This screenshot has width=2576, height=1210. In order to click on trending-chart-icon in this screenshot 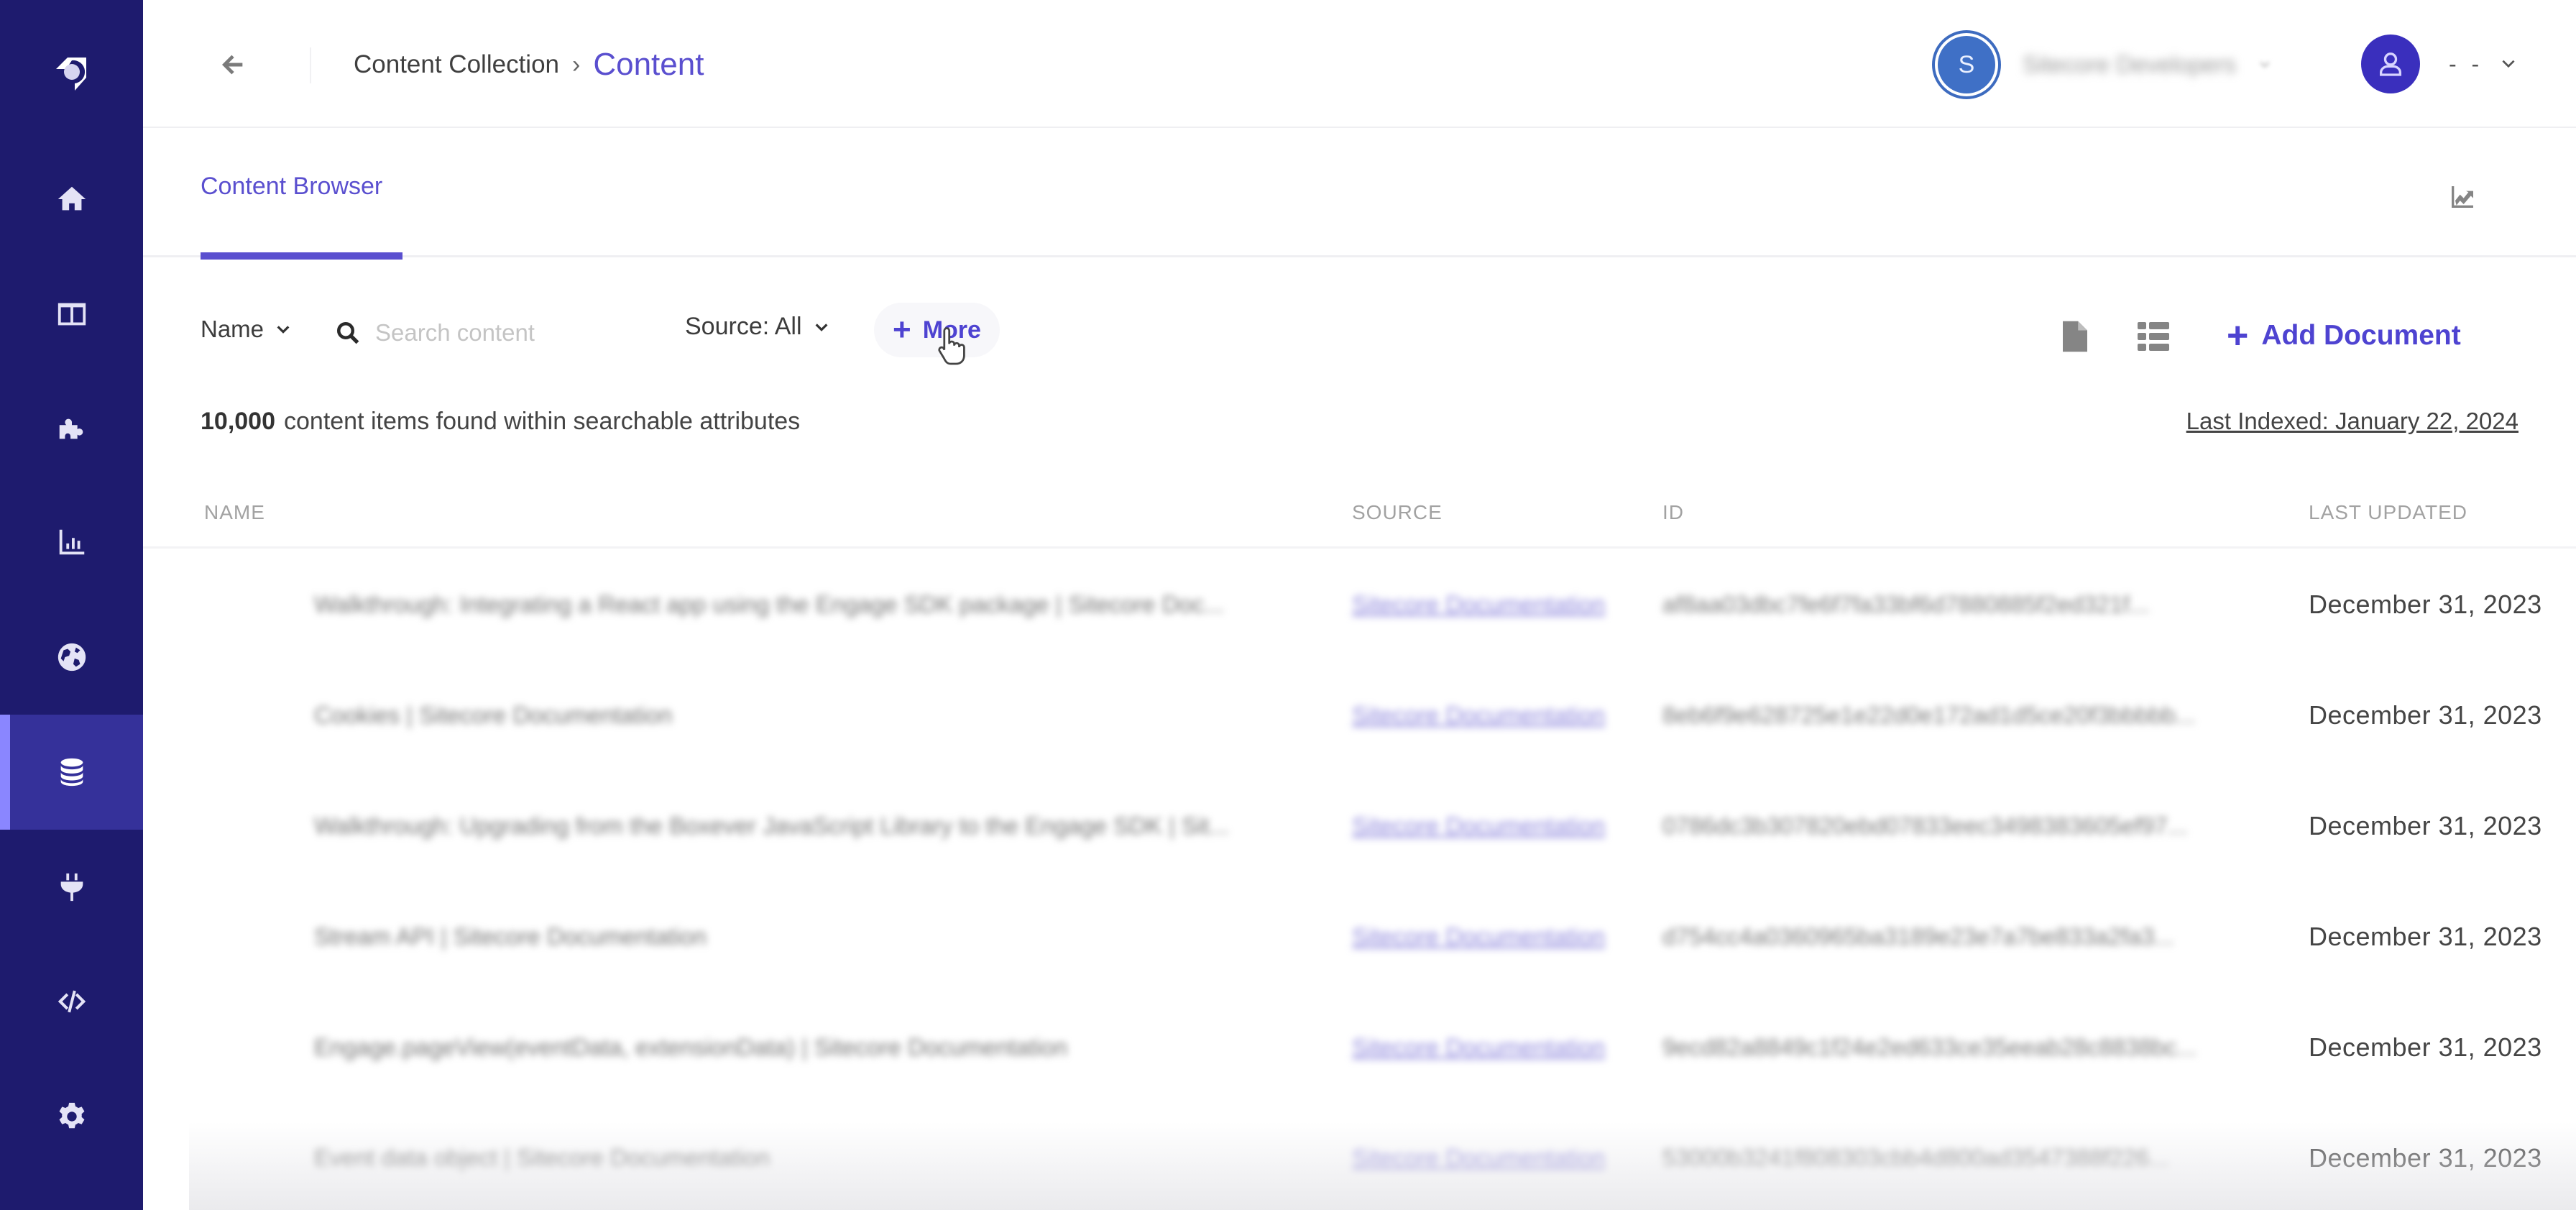, I will do `click(2462, 197)`.